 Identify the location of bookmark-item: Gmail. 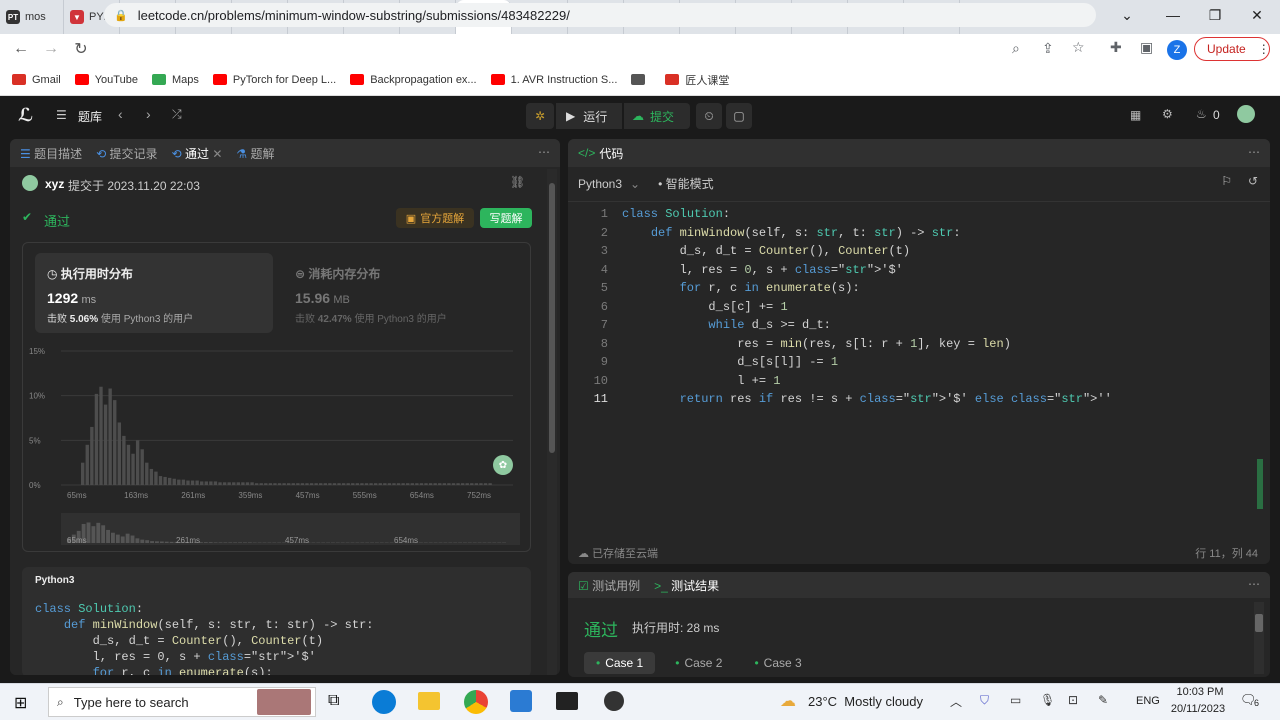
(36, 80).